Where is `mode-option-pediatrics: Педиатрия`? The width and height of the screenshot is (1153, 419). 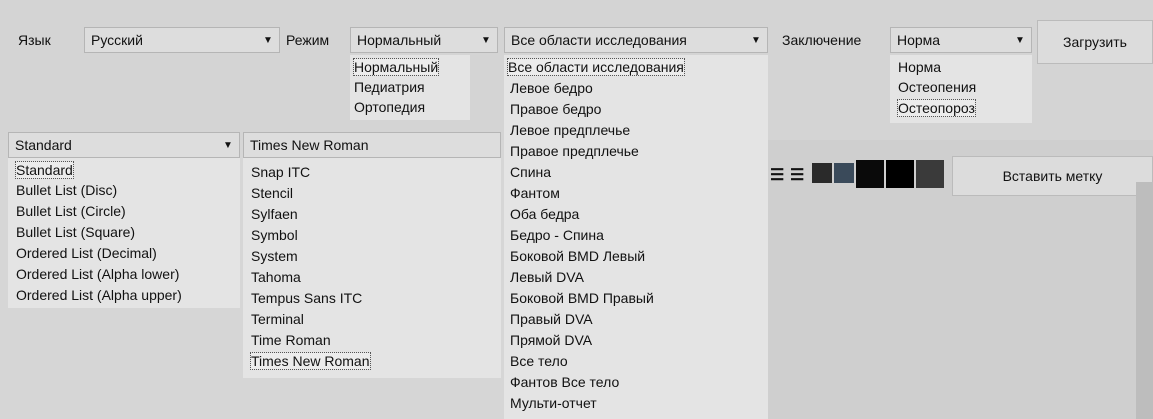
mode-option-pediatrics: Педиатрия is located at coordinates (389, 87).